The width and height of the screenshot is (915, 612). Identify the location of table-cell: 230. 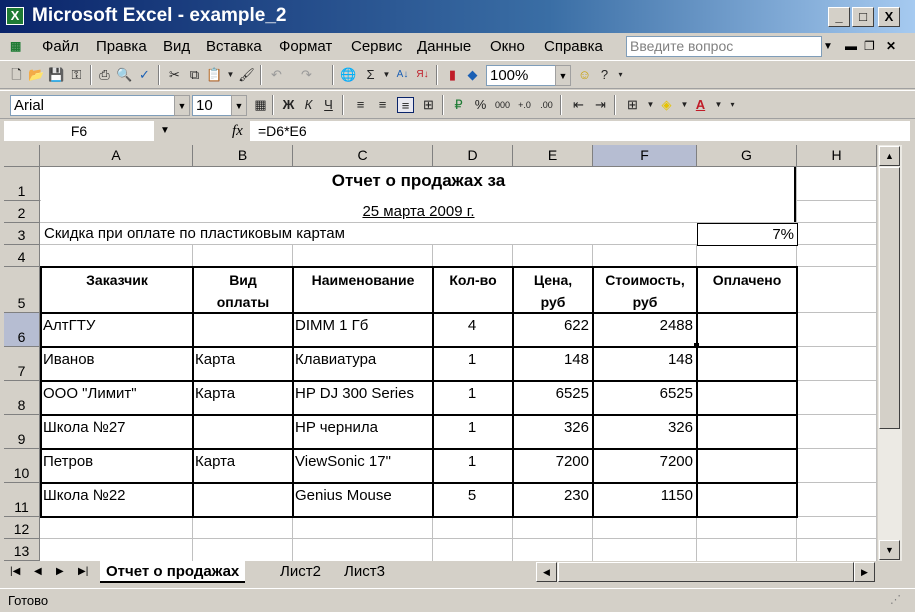
(552, 495).